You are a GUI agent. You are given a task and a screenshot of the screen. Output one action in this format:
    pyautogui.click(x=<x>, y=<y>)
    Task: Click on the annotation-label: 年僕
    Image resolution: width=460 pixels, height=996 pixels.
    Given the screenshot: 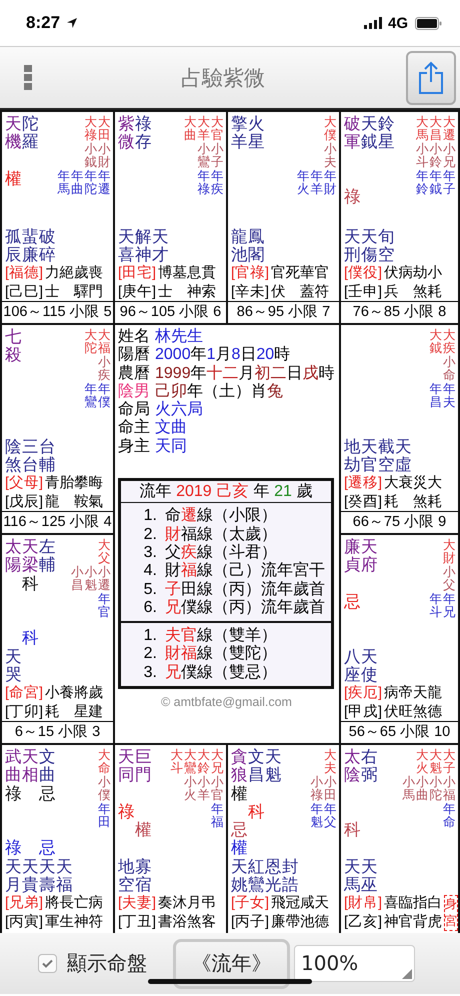 What is the action you would take?
    pyautogui.click(x=104, y=396)
    